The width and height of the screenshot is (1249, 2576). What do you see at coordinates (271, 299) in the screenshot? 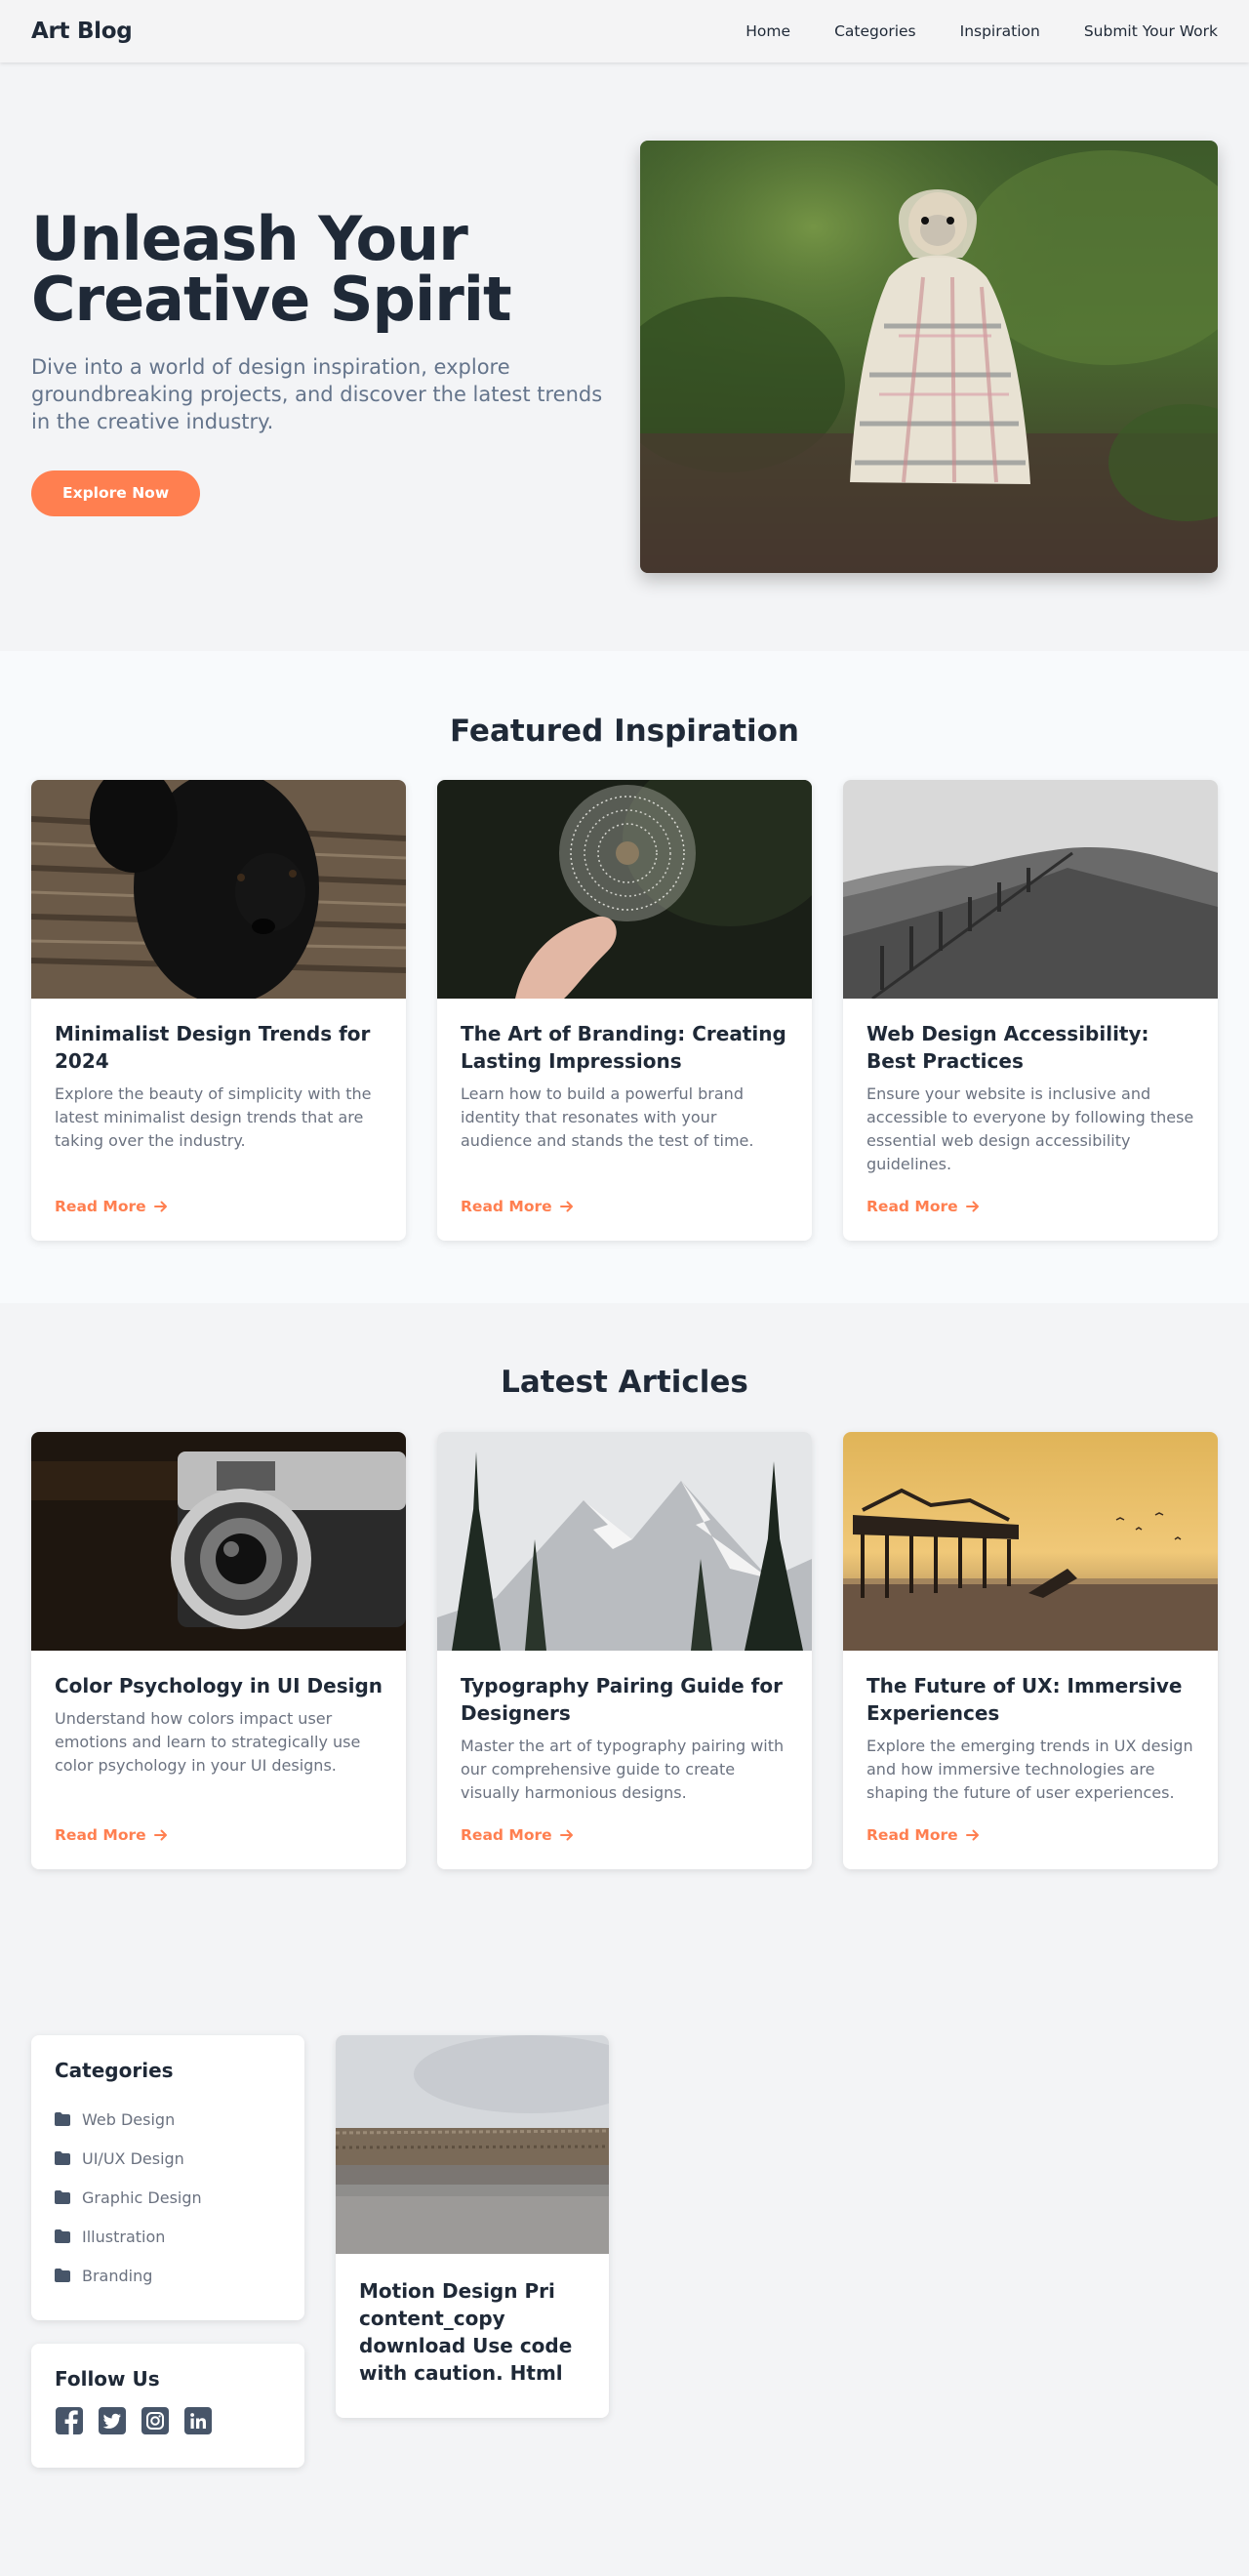
I see `hero-title-line2: Creative Spirit` at bounding box center [271, 299].